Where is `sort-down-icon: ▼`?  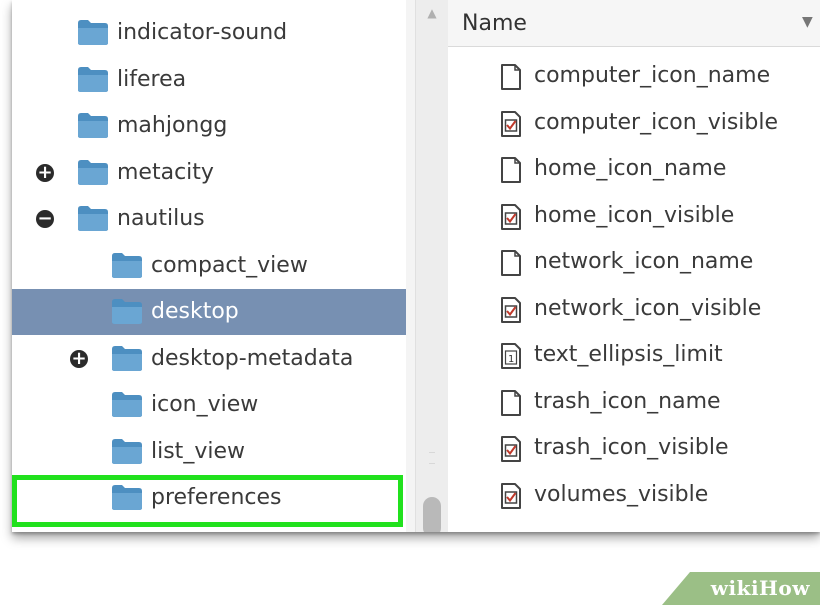 sort-down-icon: ▼ is located at coordinates (807, 22).